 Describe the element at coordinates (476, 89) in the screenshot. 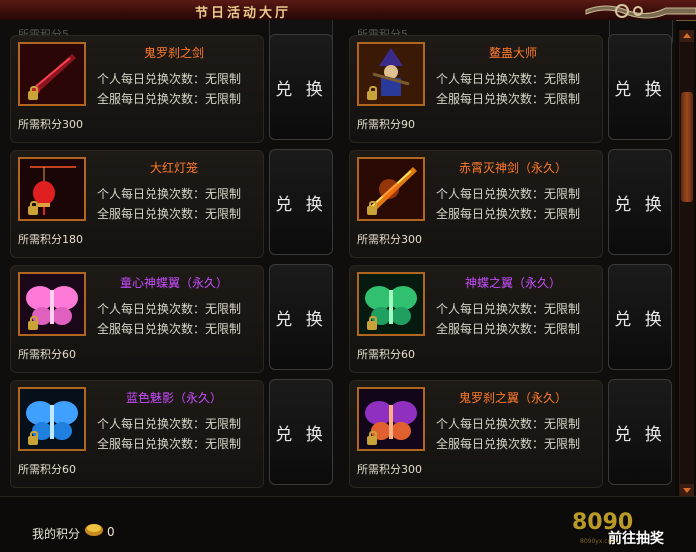

I see `item-card: 鳌蛊大师个人每日兑换次数：无限制 全服每日兑换次数：无限制所需积分90` at that location.